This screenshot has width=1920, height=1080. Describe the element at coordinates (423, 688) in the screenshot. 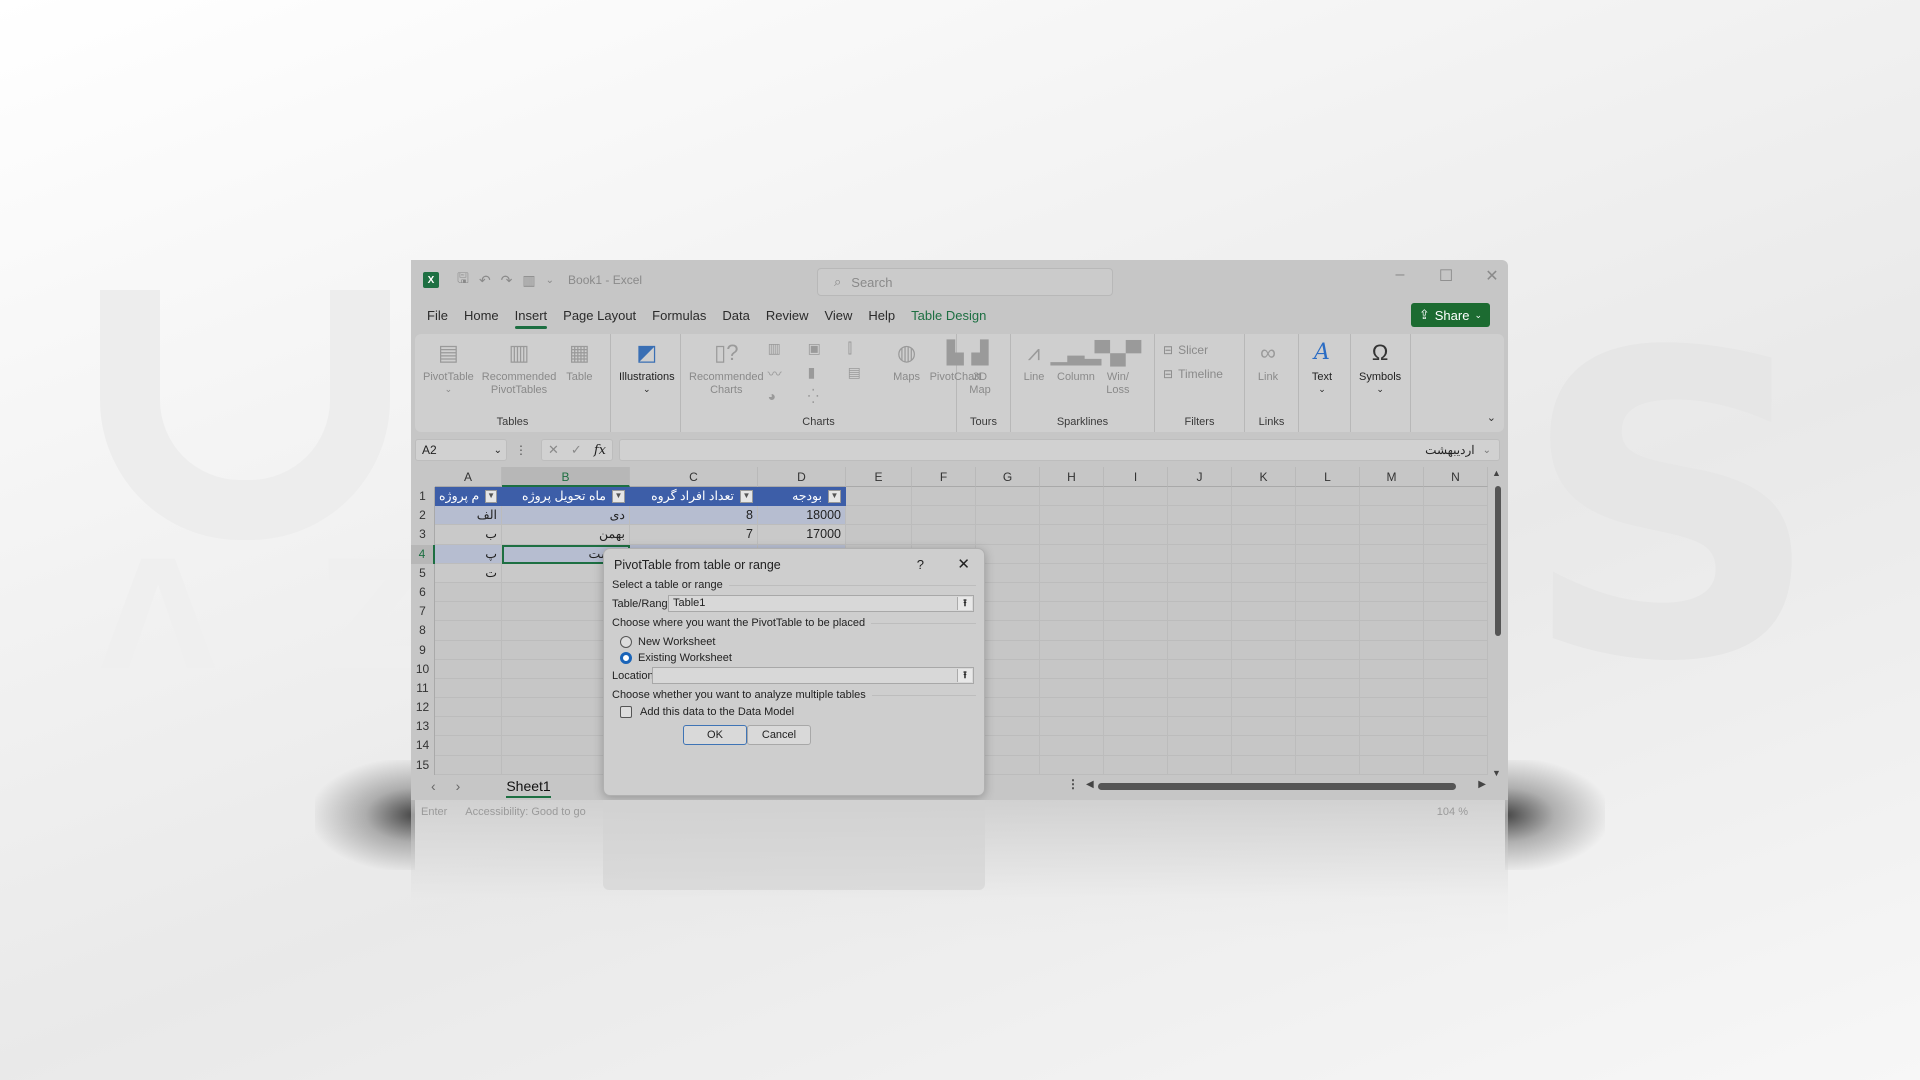

I see `row-header: 11` at that location.